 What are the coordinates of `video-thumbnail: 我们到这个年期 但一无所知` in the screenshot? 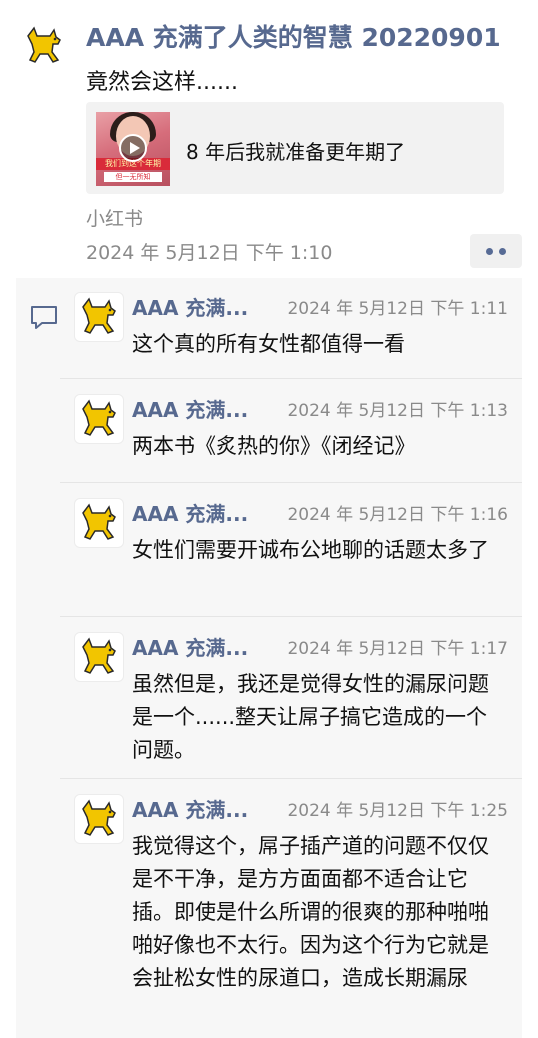 It's located at (133, 149).